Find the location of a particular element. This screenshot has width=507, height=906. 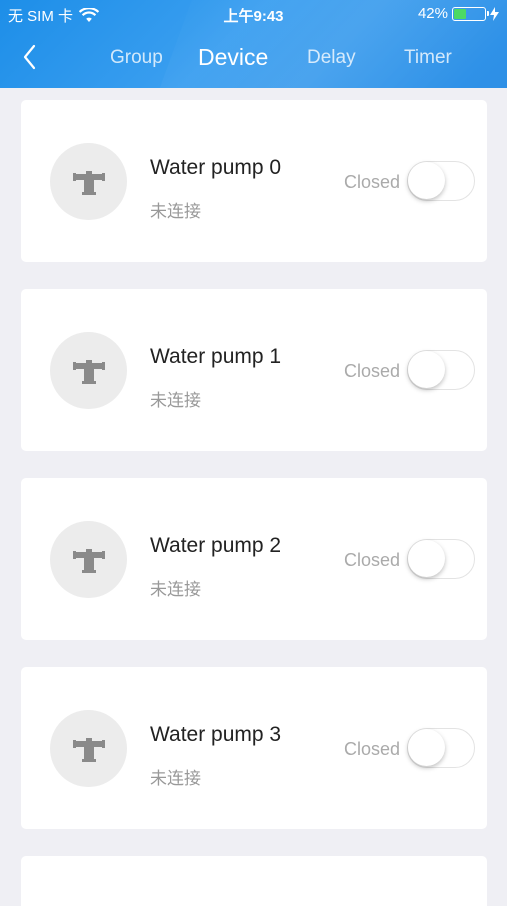

device-name: Water pump 3 is located at coordinates (216, 734).